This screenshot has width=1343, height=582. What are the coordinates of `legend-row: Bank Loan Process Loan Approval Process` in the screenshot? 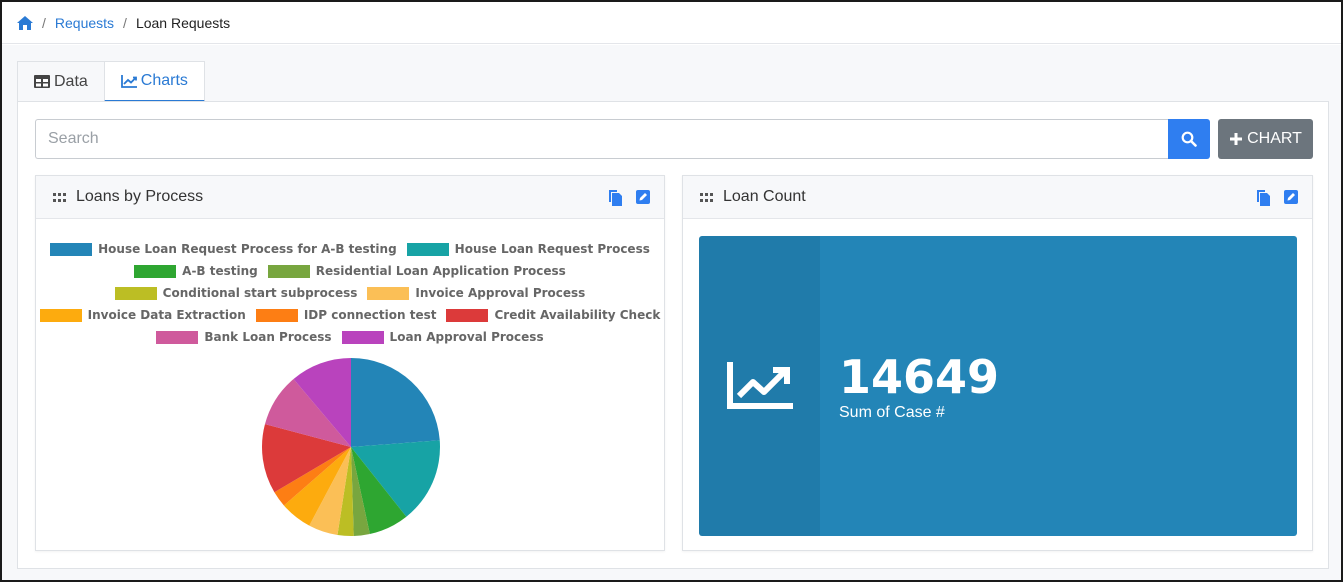 It's located at (350, 337).